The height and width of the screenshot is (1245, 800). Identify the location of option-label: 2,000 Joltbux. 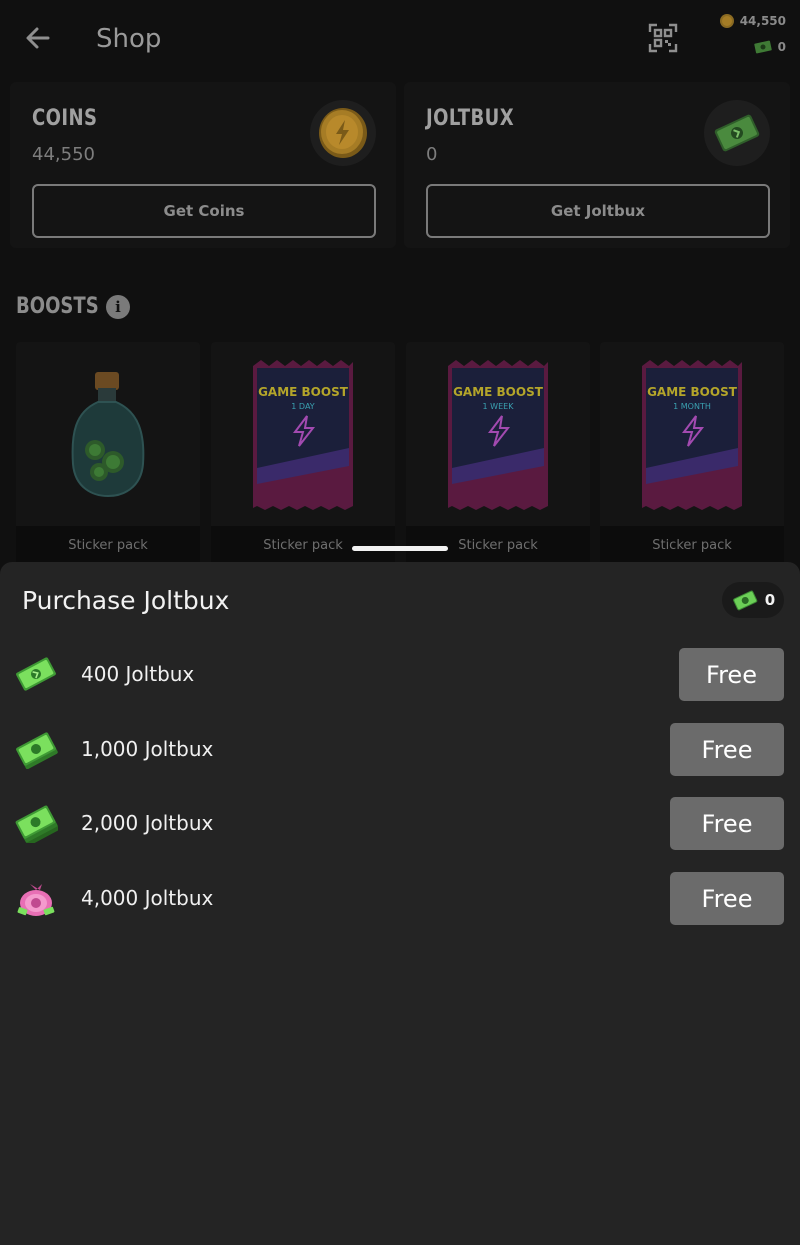
(147, 823).